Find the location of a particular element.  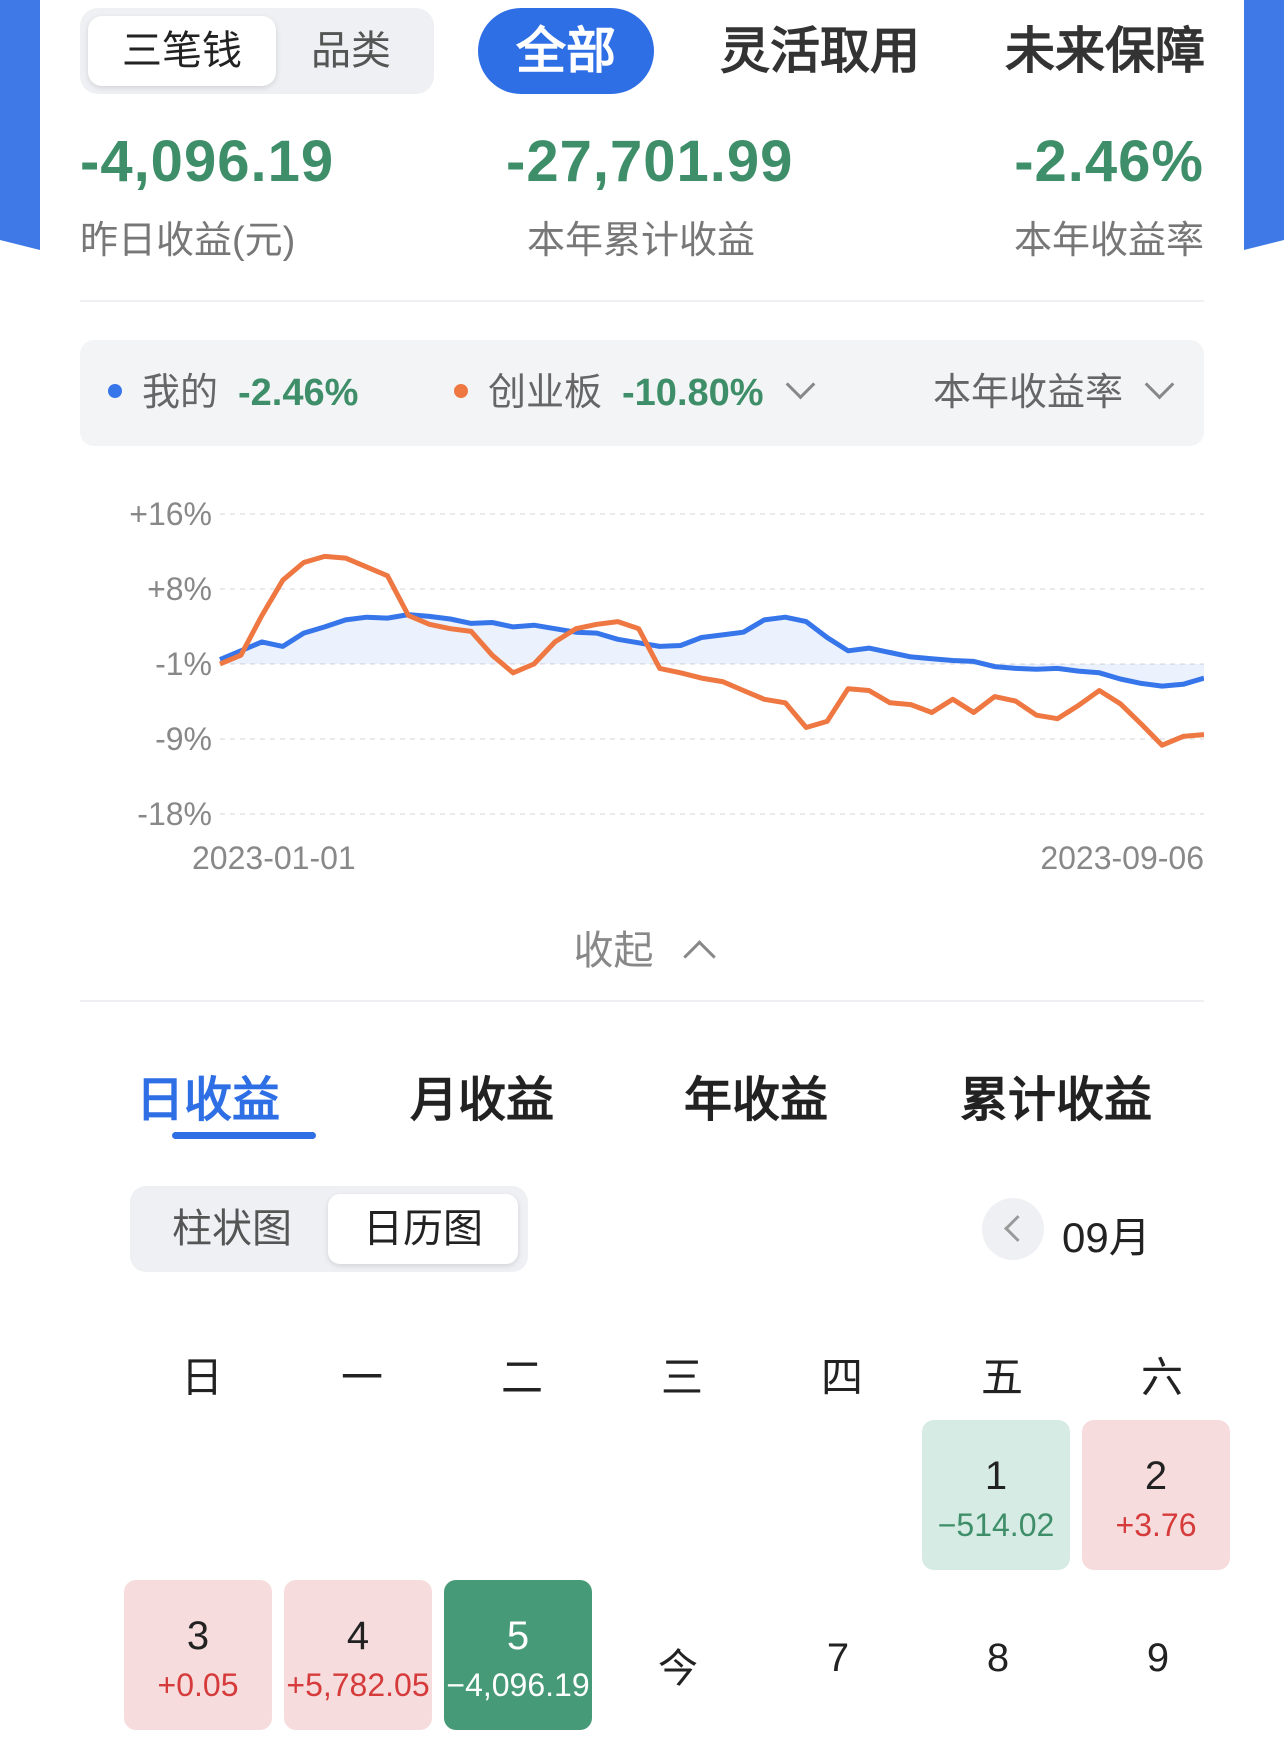

series-area-mine is located at coordinates (712, 650).